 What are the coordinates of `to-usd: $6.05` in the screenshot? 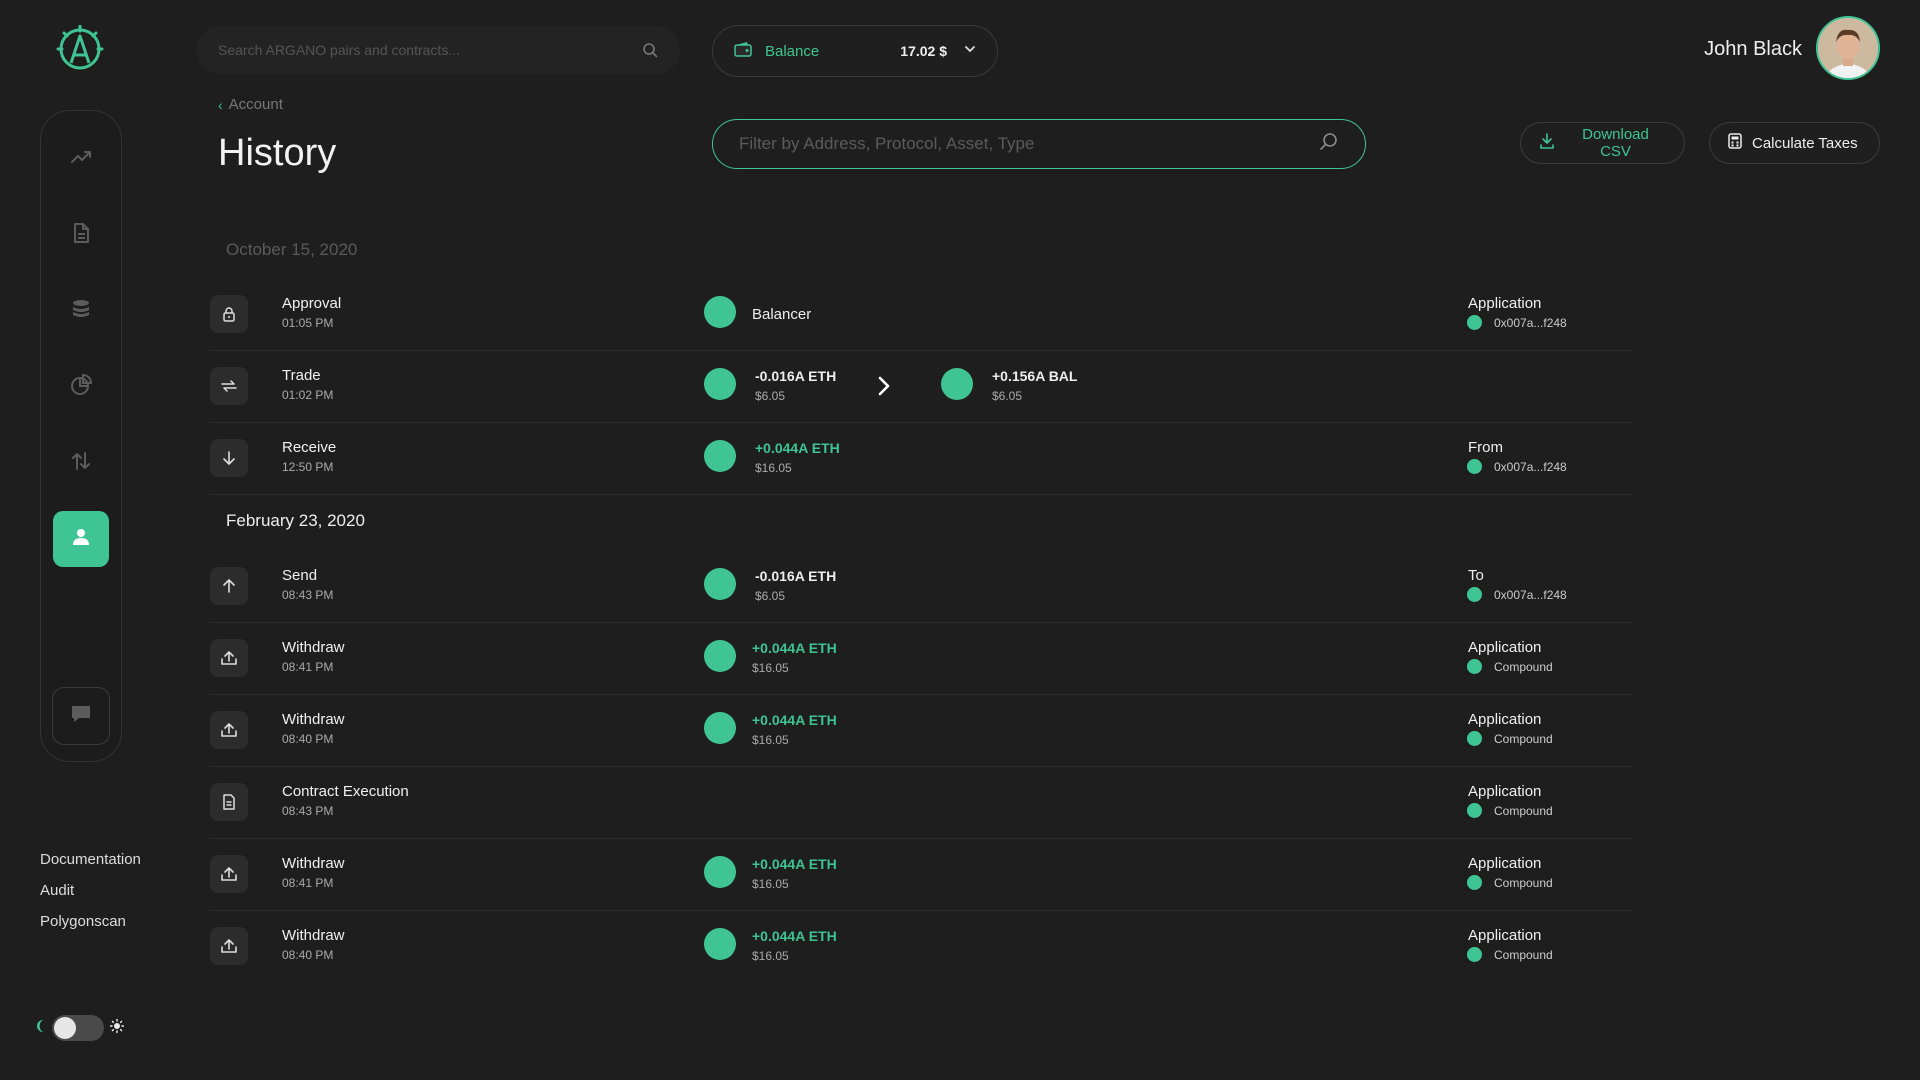 It's located at (1007, 396).